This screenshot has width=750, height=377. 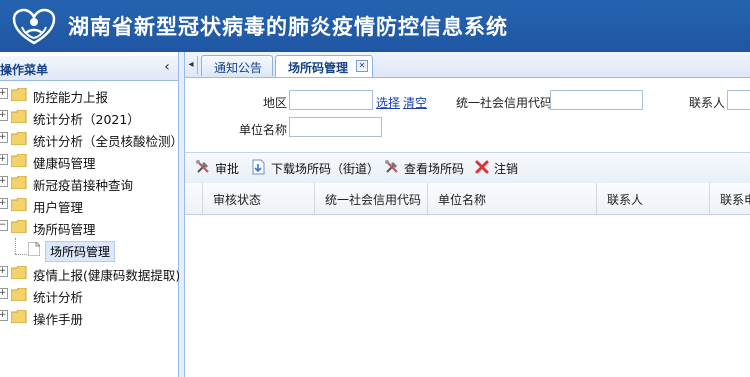 What do you see at coordinates (331, 100) in the screenshot?
I see `region-input` at bounding box center [331, 100].